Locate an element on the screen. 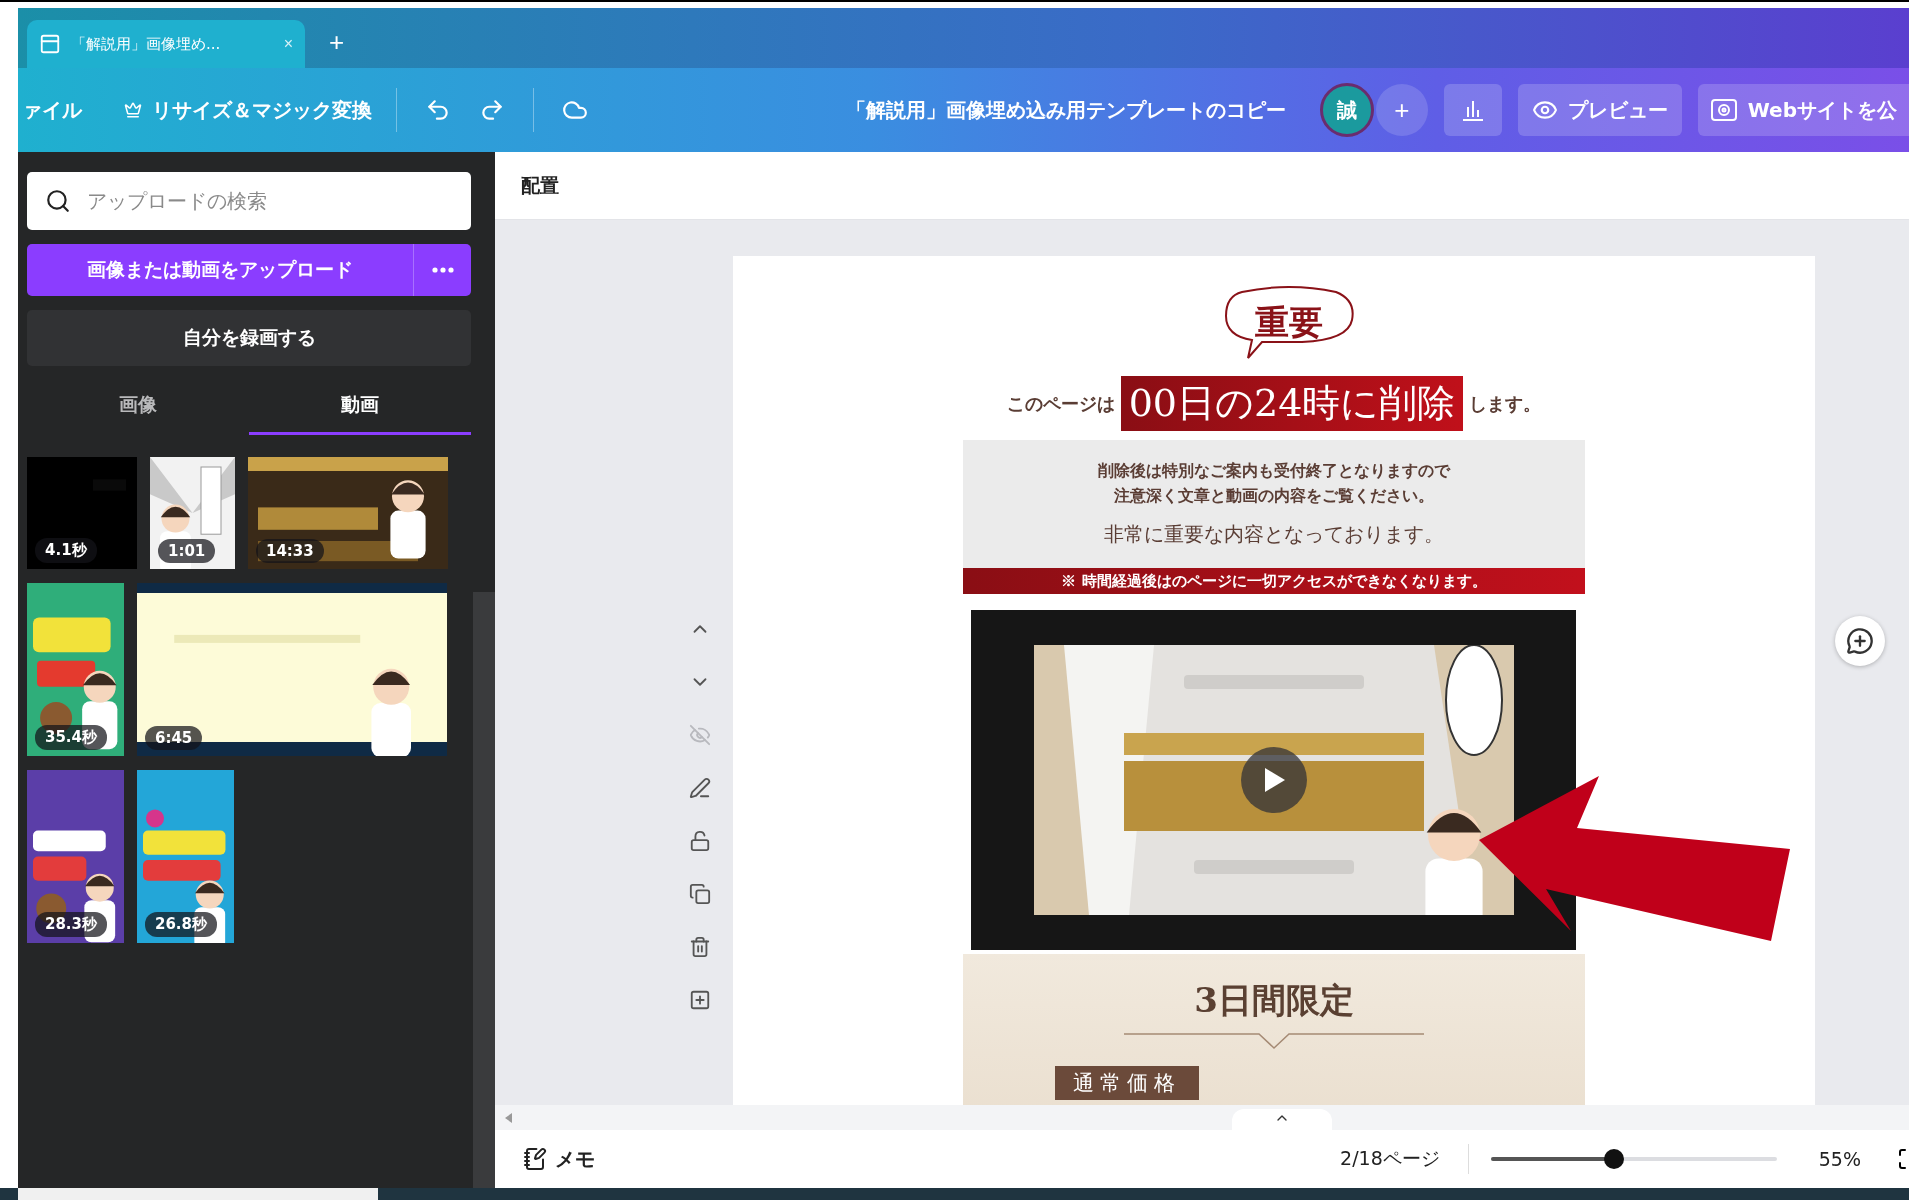 Image resolution: width=1909 pixels, height=1200 pixels. delete-button is located at coordinates (700, 947).